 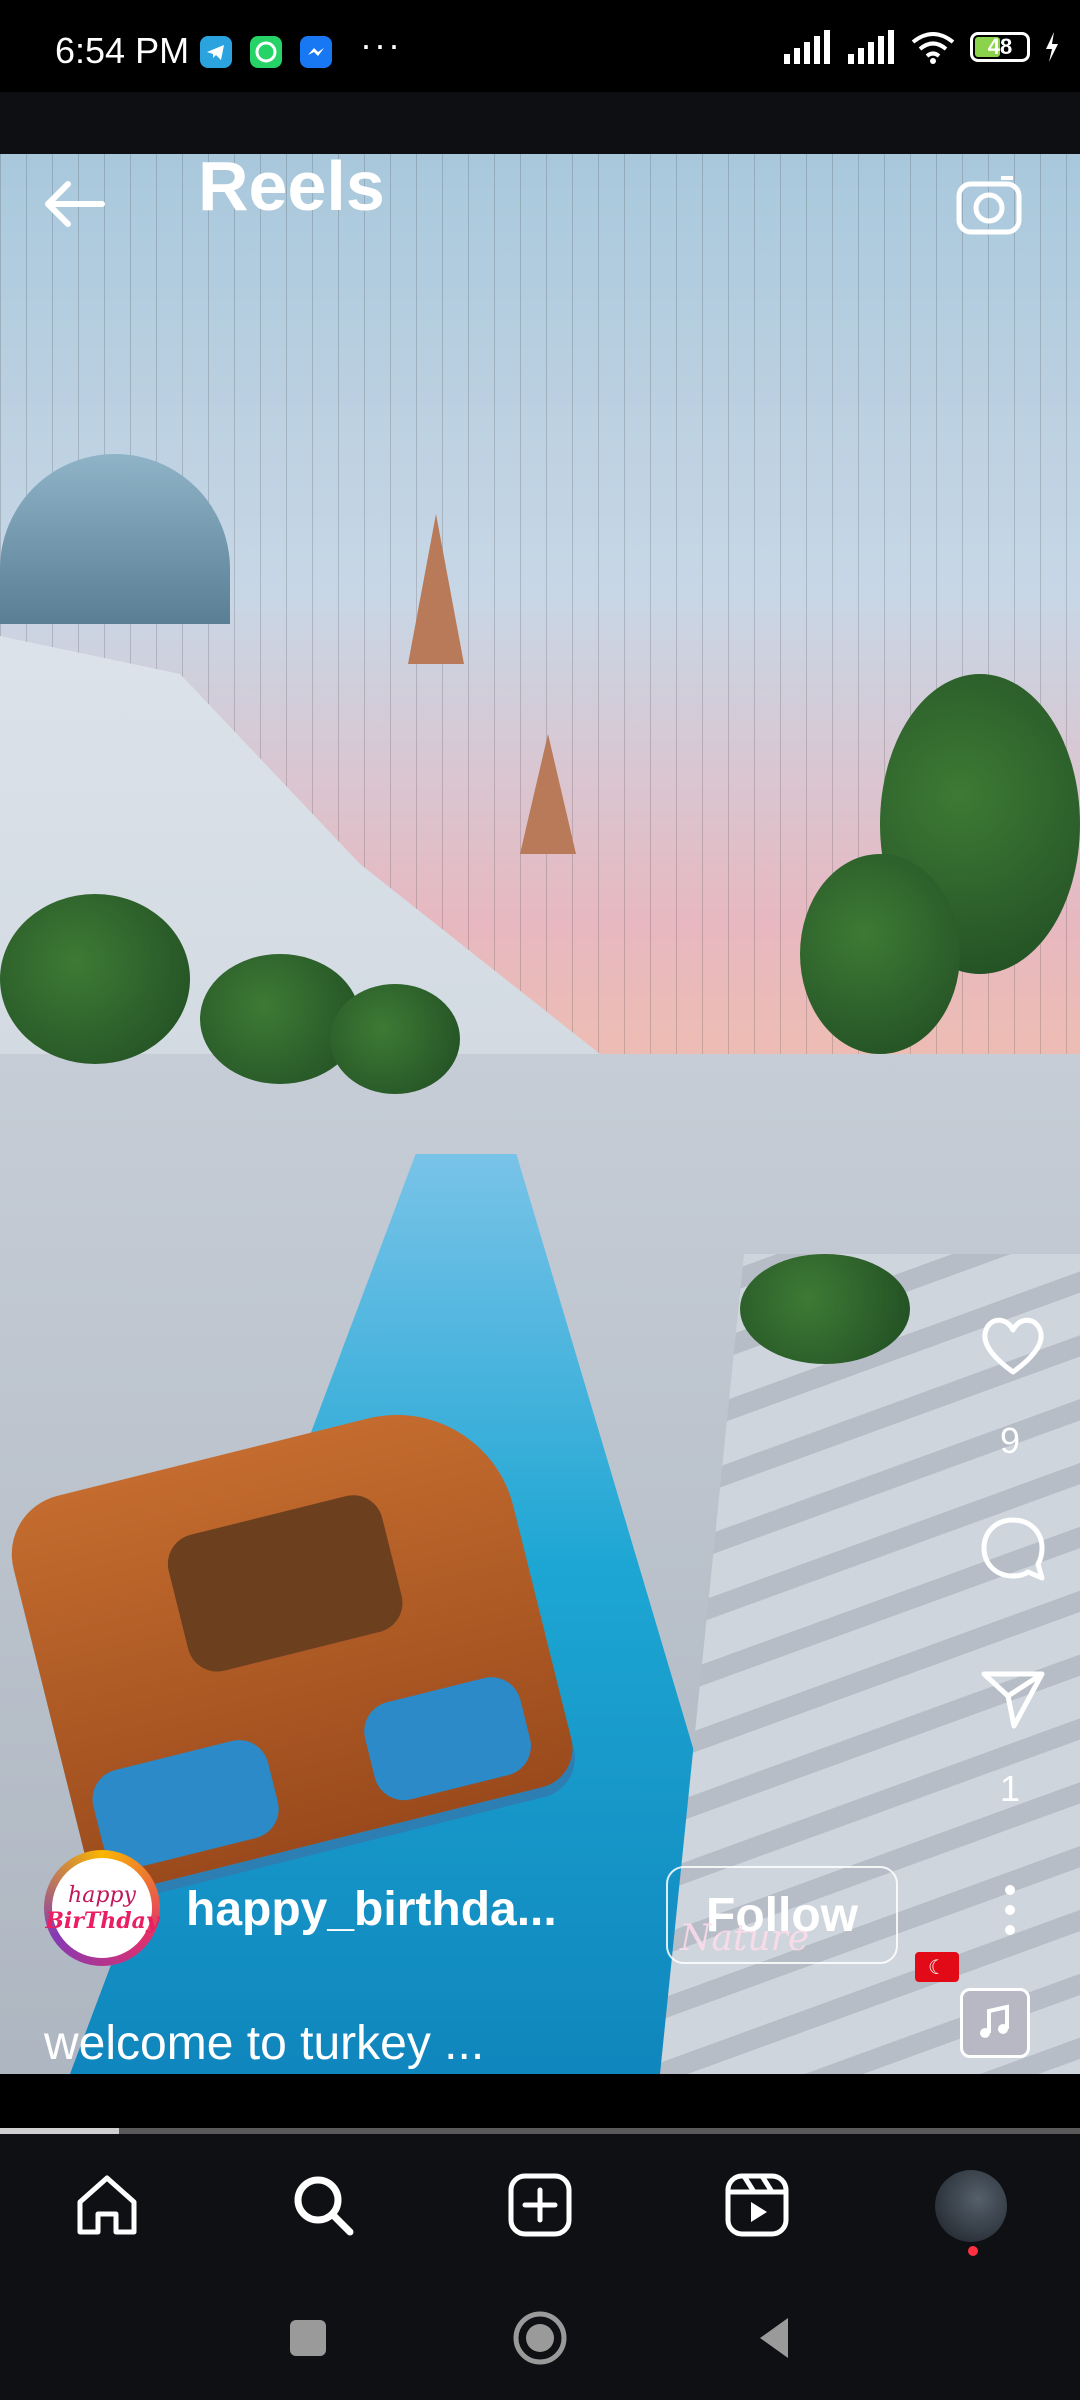 I want to click on status-icons: 48, so click(x=921, y=47).